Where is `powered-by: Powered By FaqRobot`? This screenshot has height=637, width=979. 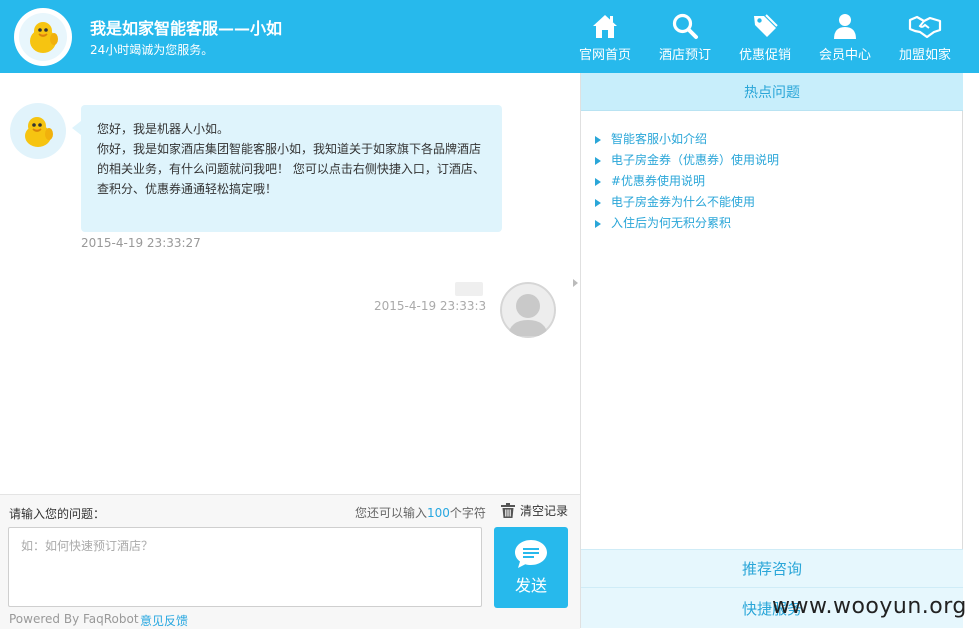
powered-by: Powered By FaqRobot is located at coordinates (74, 619).